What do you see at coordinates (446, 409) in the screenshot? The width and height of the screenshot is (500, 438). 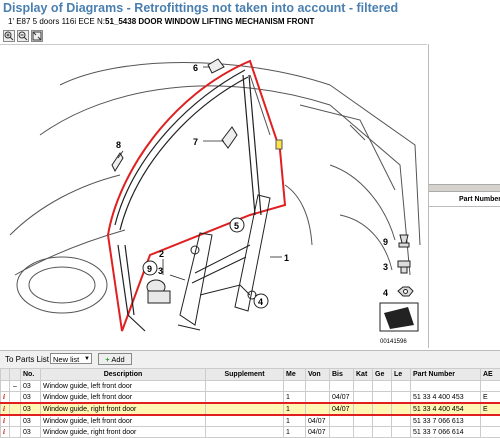 I see `cell-part-number: 51 33 4 400 454` at bounding box center [446, 409].